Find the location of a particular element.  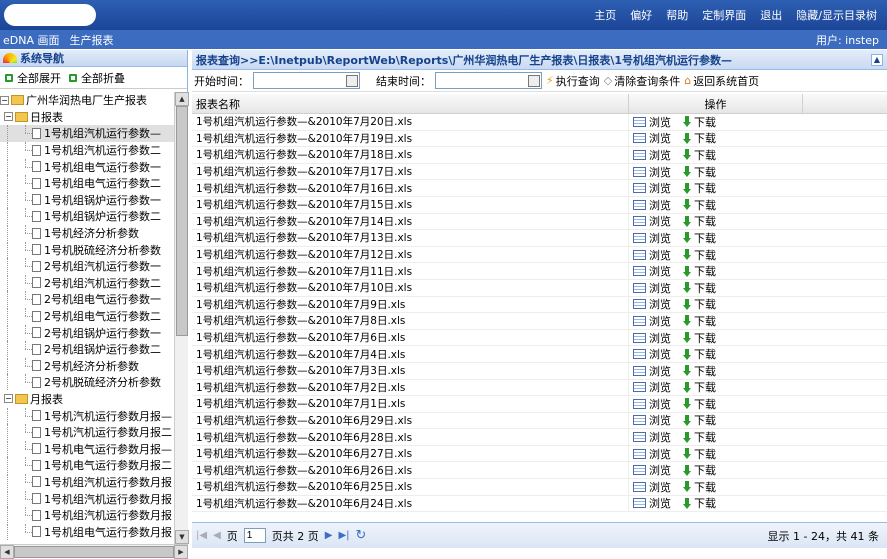

refresh-icon: ↻ is located at coordinates (361, 535).